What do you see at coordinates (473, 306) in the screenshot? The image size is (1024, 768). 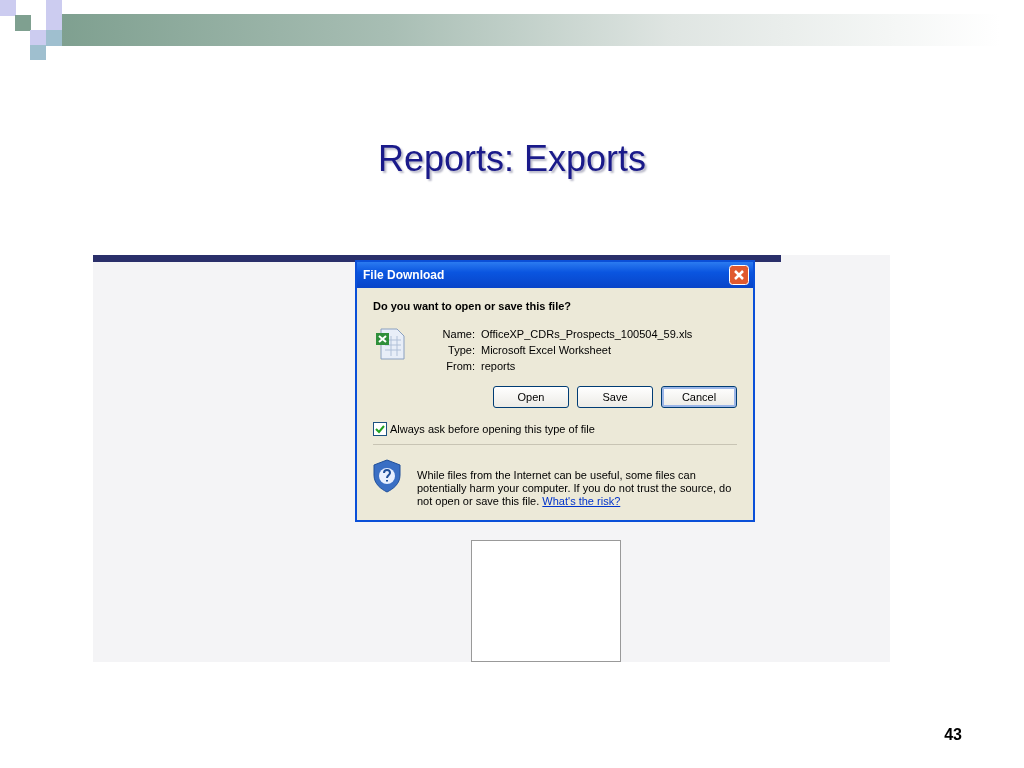 I see `dialog-question: Do you want to open or save this file?` at bounding box center [473, 306].